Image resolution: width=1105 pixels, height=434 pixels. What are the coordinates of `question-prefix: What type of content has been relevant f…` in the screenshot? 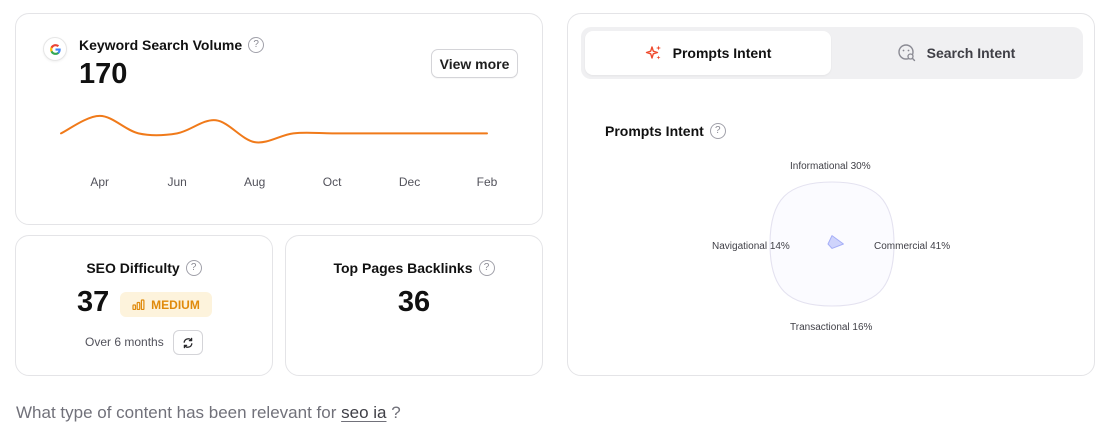 It's located at (176, 412).